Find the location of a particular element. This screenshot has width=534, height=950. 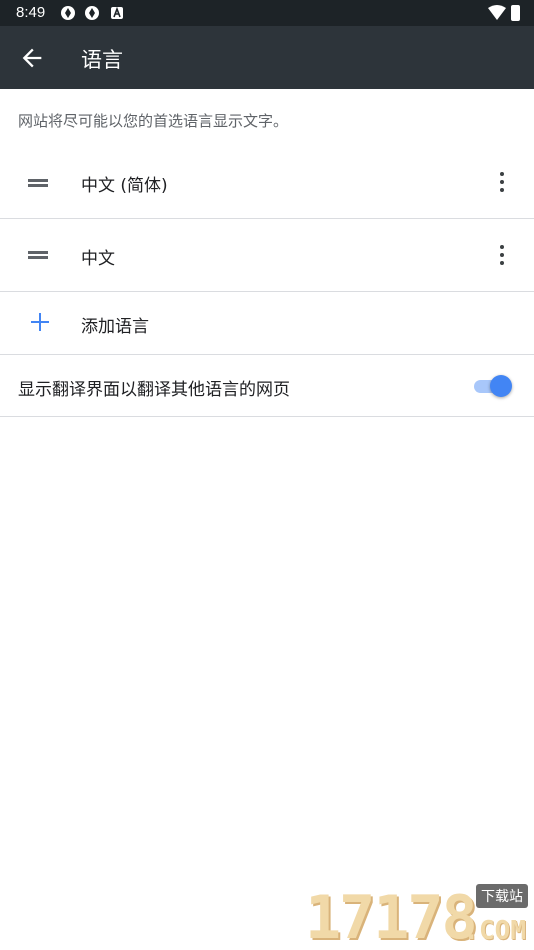

translate-toggle is located at coordinates (492, 386).